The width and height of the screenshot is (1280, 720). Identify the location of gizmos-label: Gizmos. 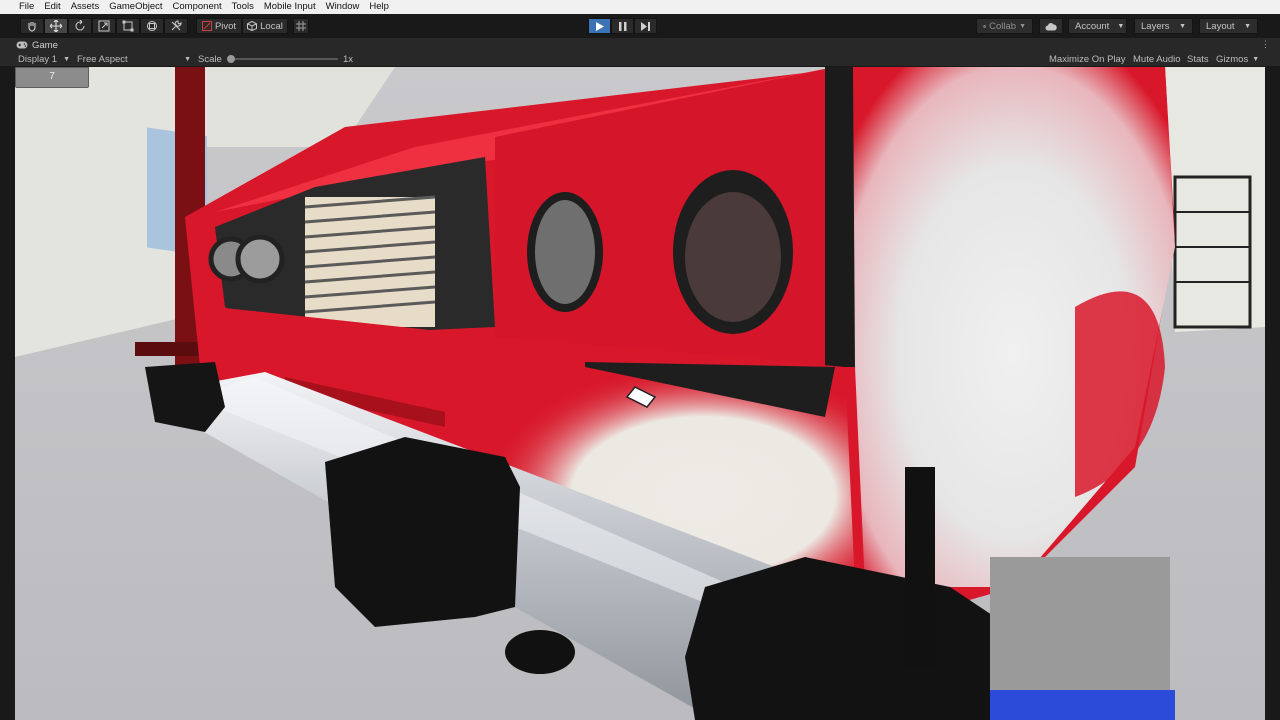
(1232, 59).